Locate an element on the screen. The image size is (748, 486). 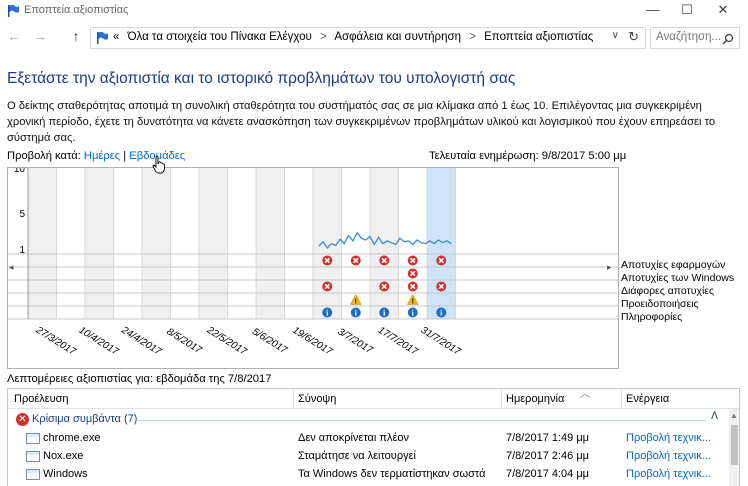
maximize-button: ☐ is located at coordinates (687, 11).